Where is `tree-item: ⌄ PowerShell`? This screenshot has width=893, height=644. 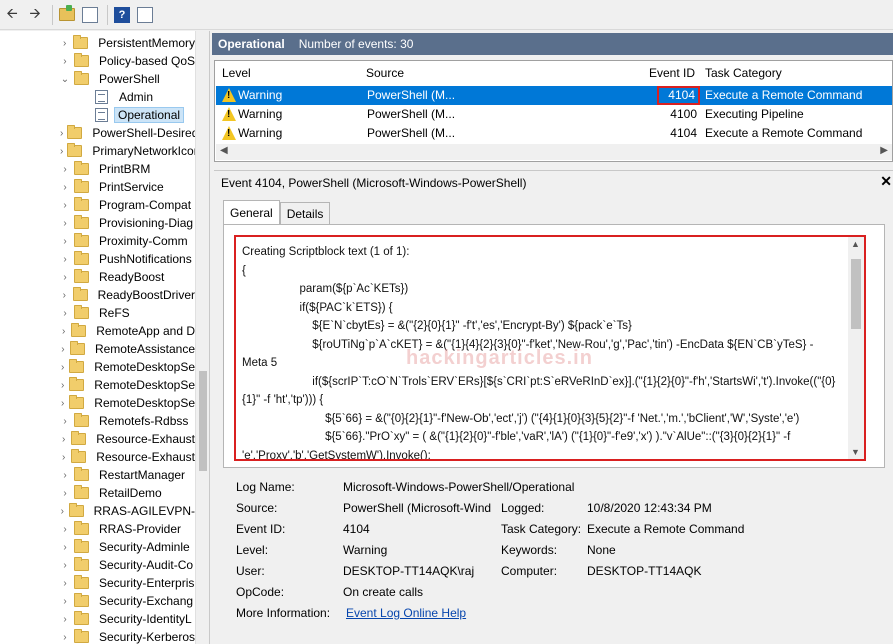
tree-item: ⌄ PowerShell is located at coordinates (100, 79).